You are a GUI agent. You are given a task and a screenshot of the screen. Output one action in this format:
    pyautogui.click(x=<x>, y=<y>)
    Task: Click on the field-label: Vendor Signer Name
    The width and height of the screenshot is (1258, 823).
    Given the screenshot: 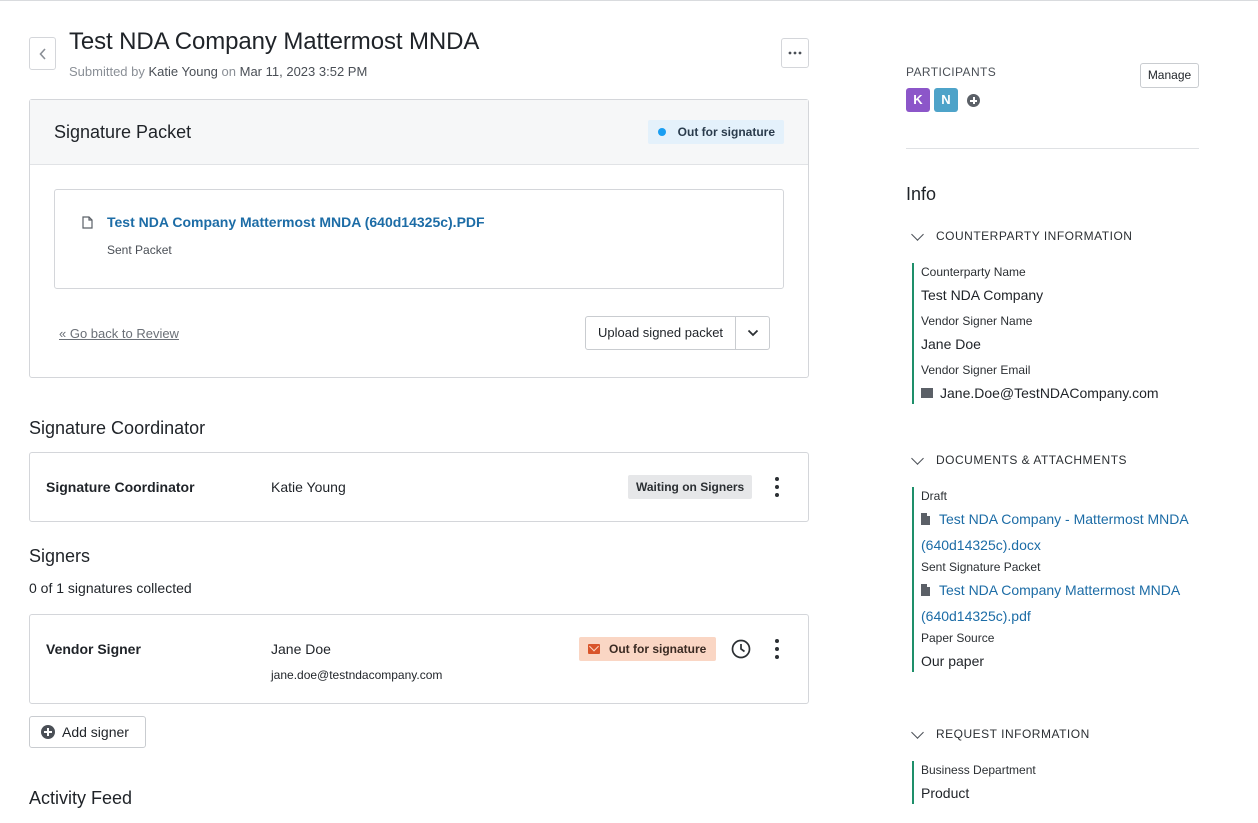 What is the action you would take?
    pyautogui.click(x=977, y=321)
    